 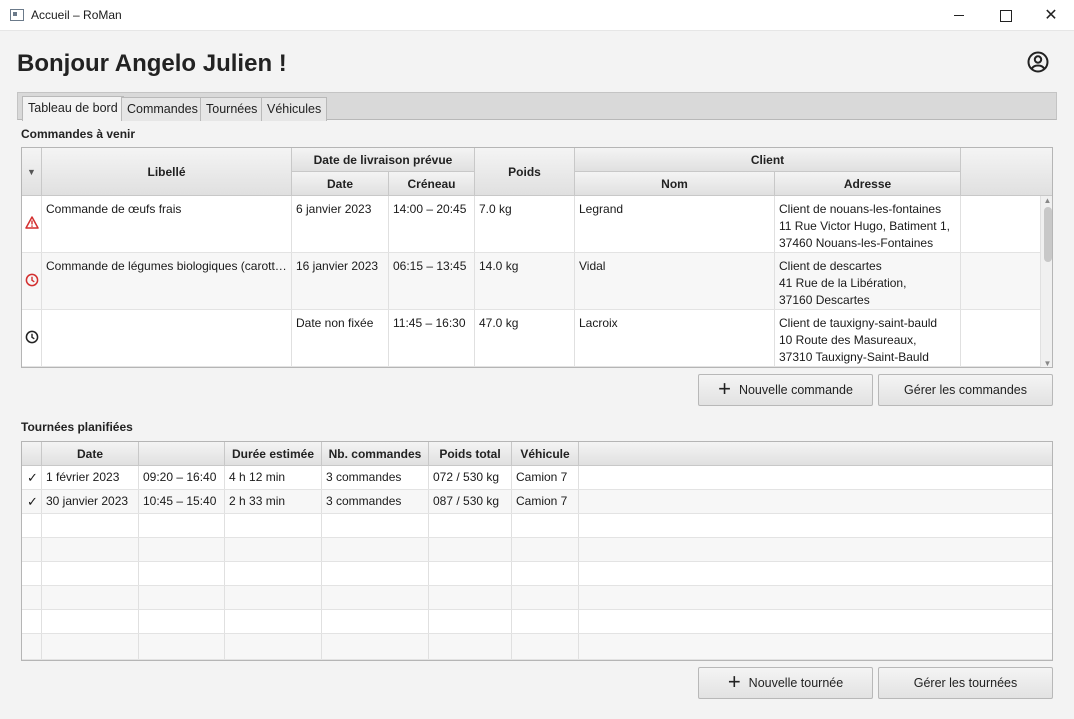 What do you see at coordinates (167, 224) in the screenshot?
I see `cell-libelle: Commande de œufs frais` at bounding box center [167, 224].